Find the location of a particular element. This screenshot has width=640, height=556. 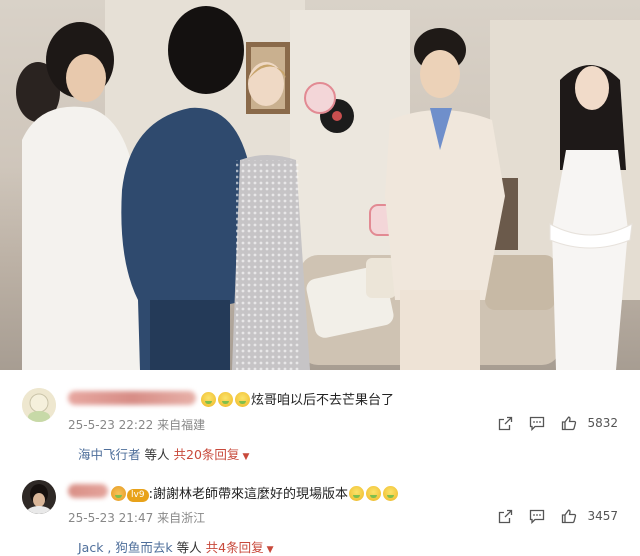

comment-meta: 25-5-23 21:47 来自浙江 is located at coordinates (136, 517).